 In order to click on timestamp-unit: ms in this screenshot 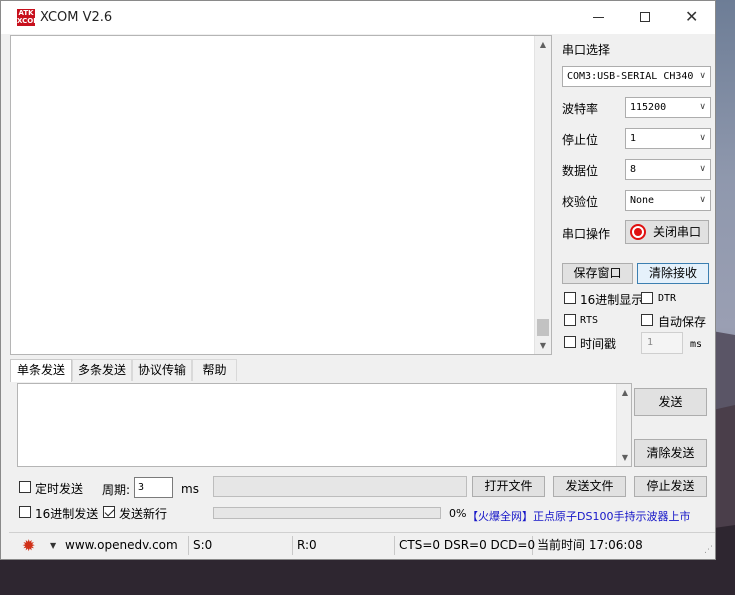, I will do `click(696, 344)`.